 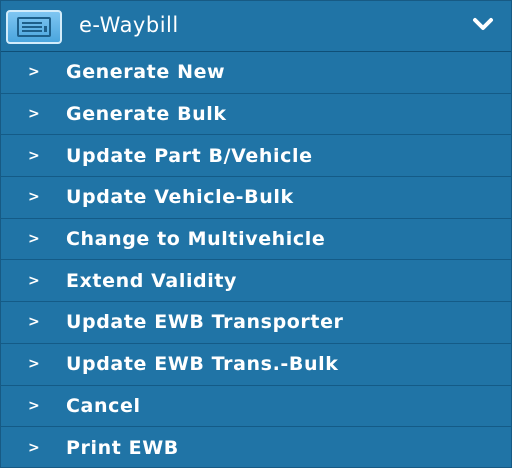 What do you see at coordinates (202, 364) in the screenshot?
I see `menu-item-label: Update EWB Trans.-Bulk` at bounding box center [202, 364].